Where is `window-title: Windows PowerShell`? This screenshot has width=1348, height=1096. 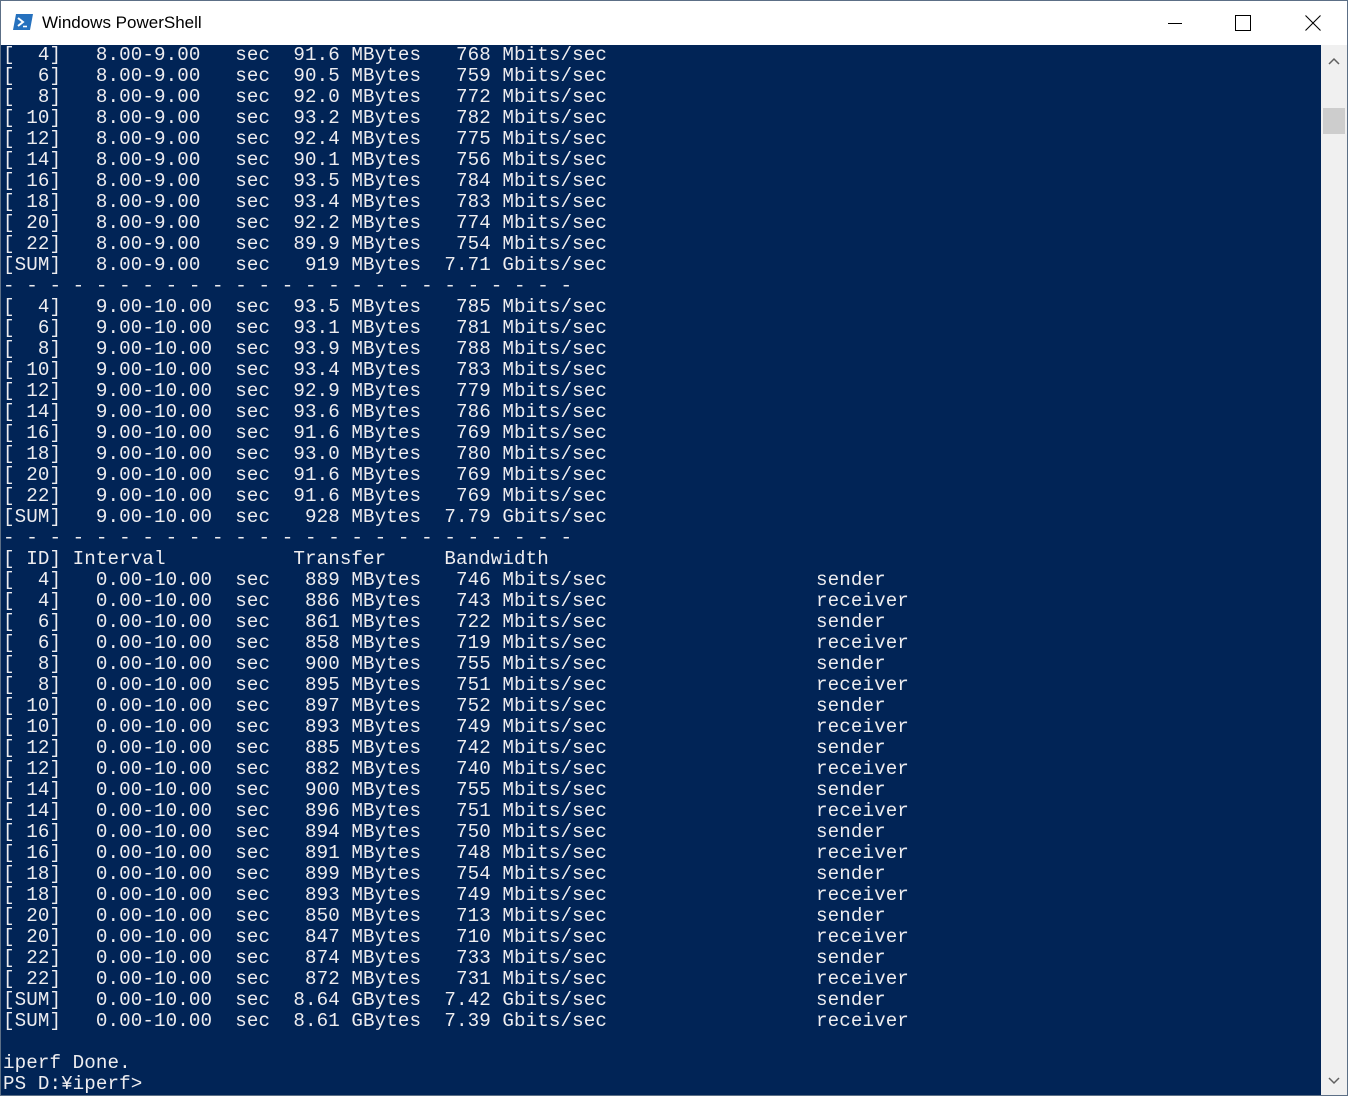 window-title: Windows PowerShell is located at coordinates (122, 22).